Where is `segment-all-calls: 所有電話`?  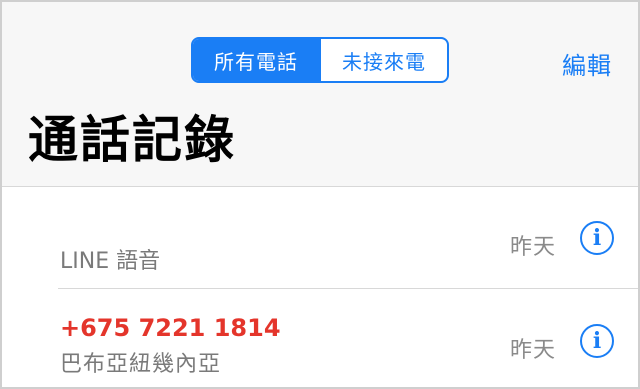
segment-all-calls: 所有電話 is located at coordinates (256, 60).